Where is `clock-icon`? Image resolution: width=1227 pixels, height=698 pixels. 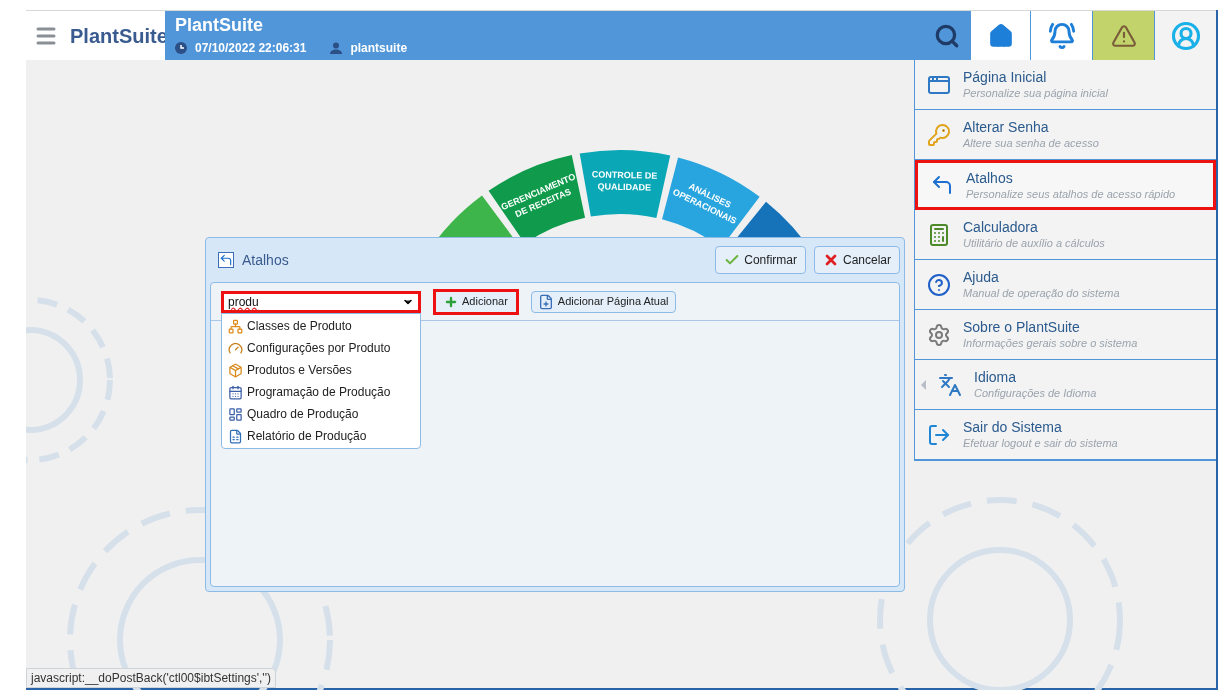 clock-icon is located at coordinates (181, 47).